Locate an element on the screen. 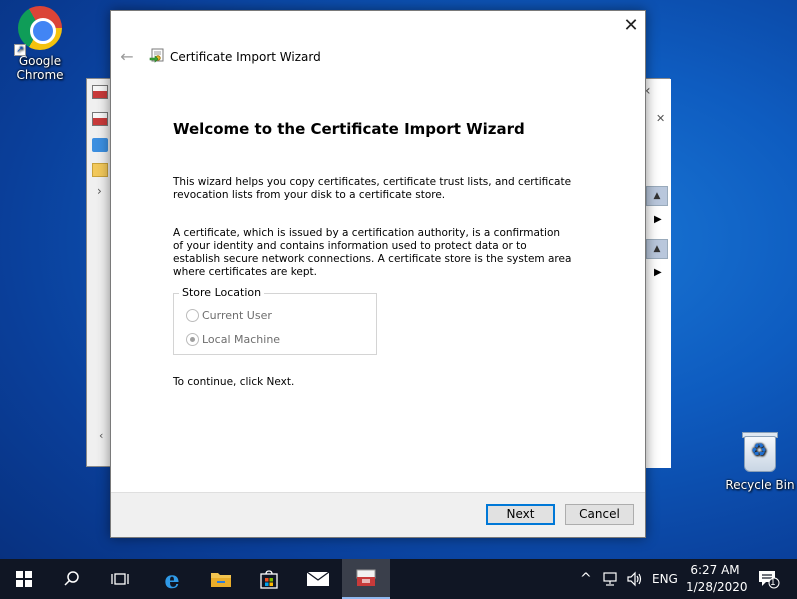 The height and width of the screenshot is (599, 797). taskbar-mail is located at coordinates (318, 579).